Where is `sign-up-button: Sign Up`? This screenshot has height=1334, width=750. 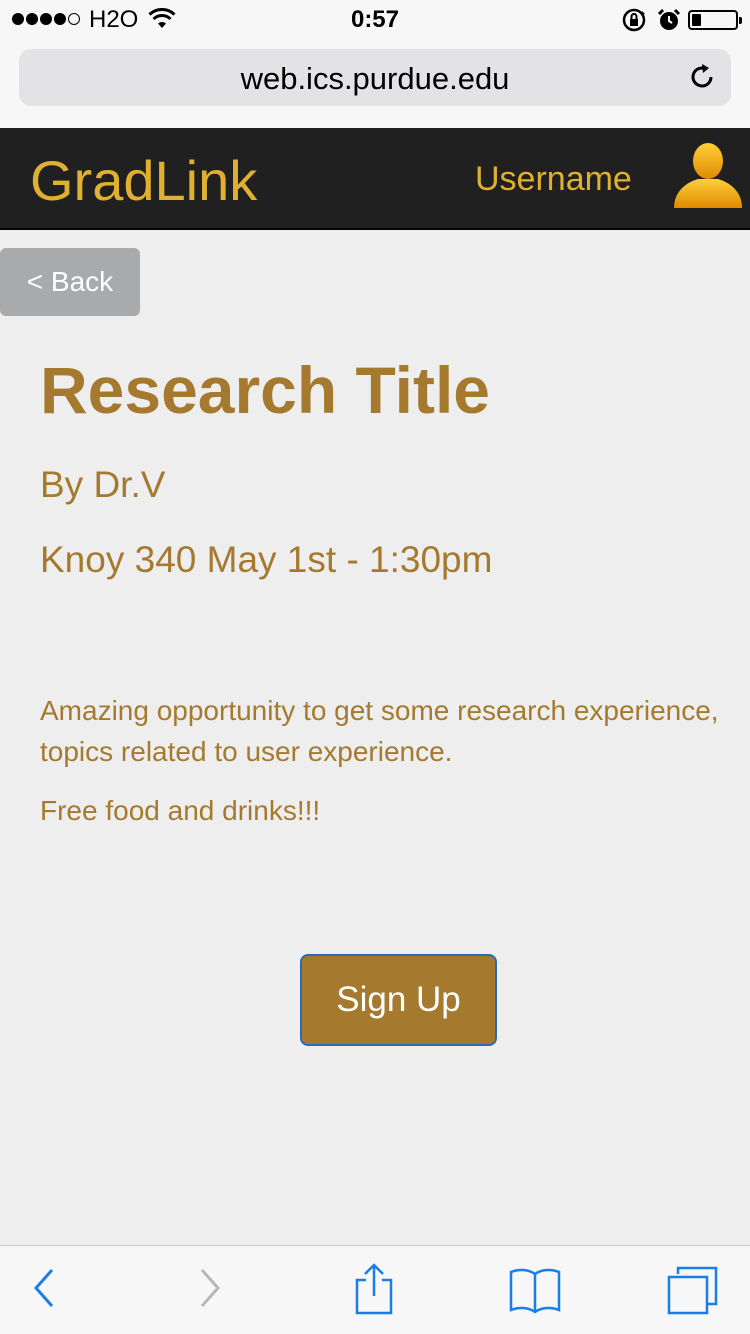
sign-up-button: Sign Up is located at coordinates (398, 1000).